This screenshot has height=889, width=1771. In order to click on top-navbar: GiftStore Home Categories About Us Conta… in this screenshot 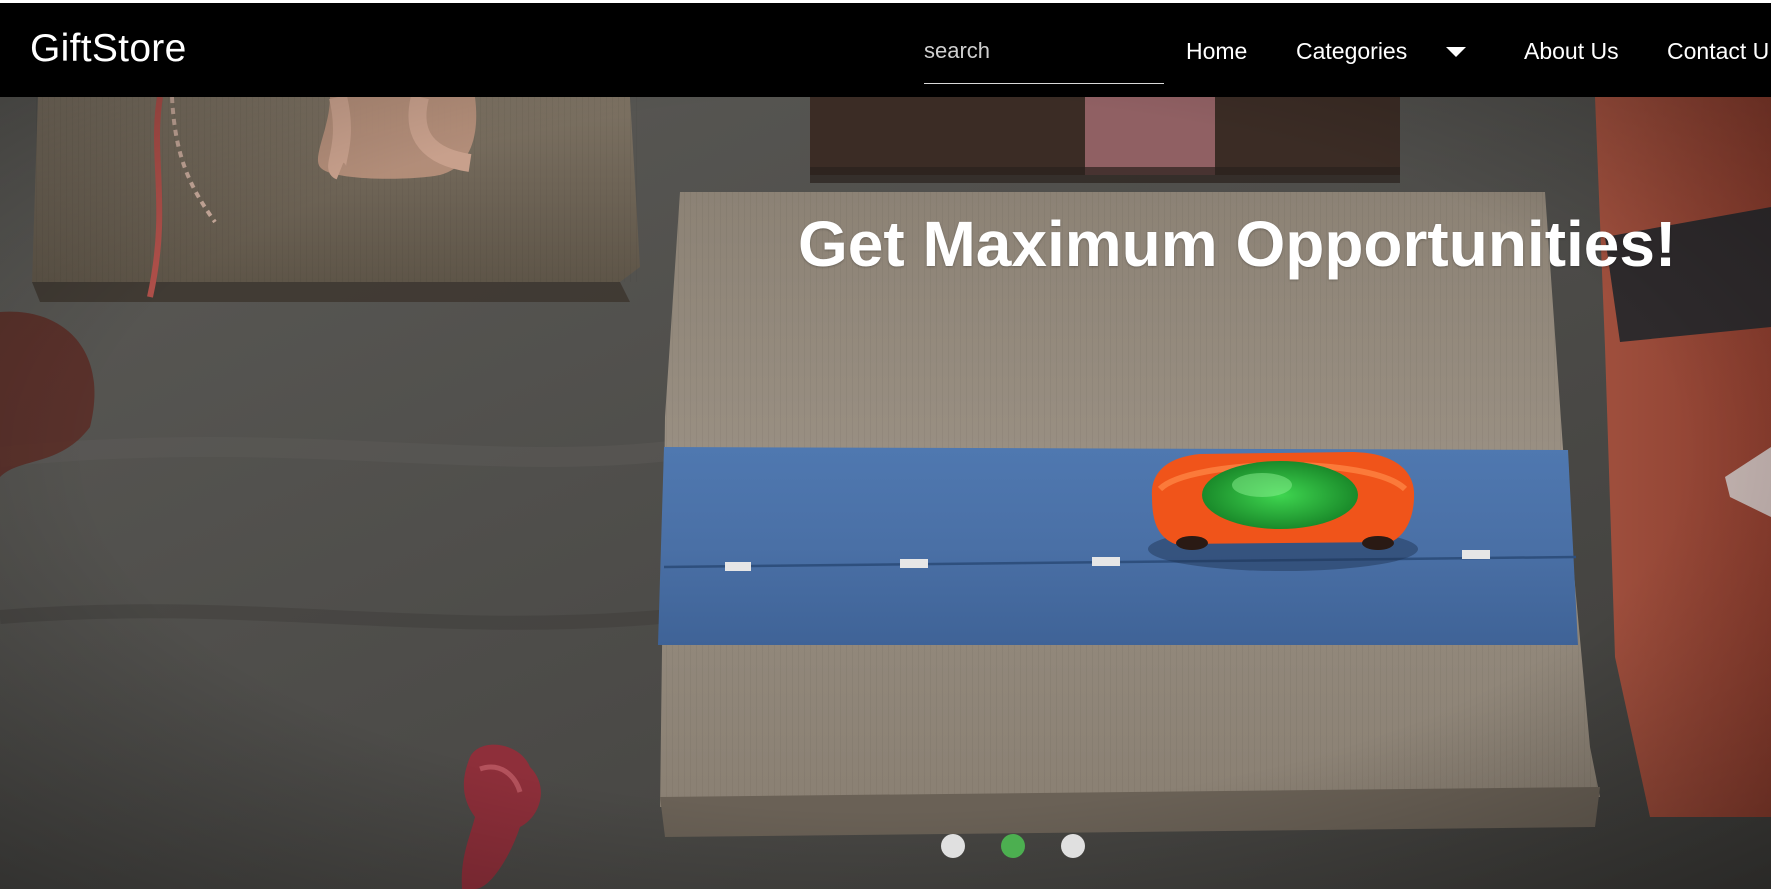, I will do `click(885, 50)`.